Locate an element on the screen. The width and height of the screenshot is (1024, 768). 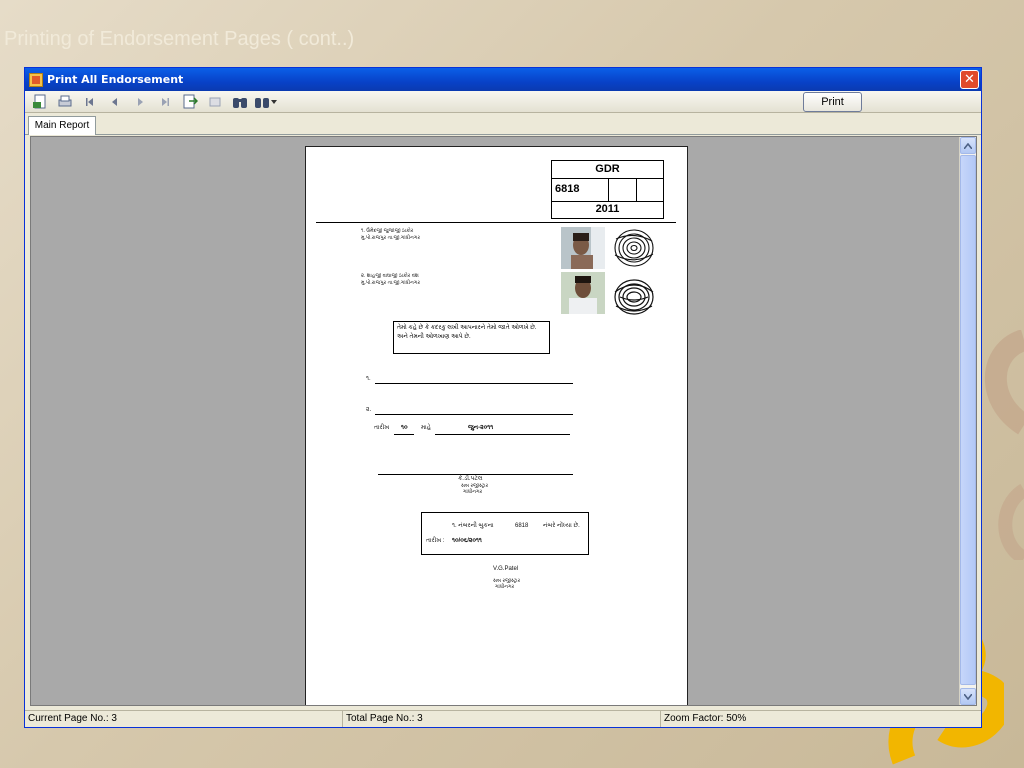
window-title: Print All Endorsement is located at coordinates (115, 79).